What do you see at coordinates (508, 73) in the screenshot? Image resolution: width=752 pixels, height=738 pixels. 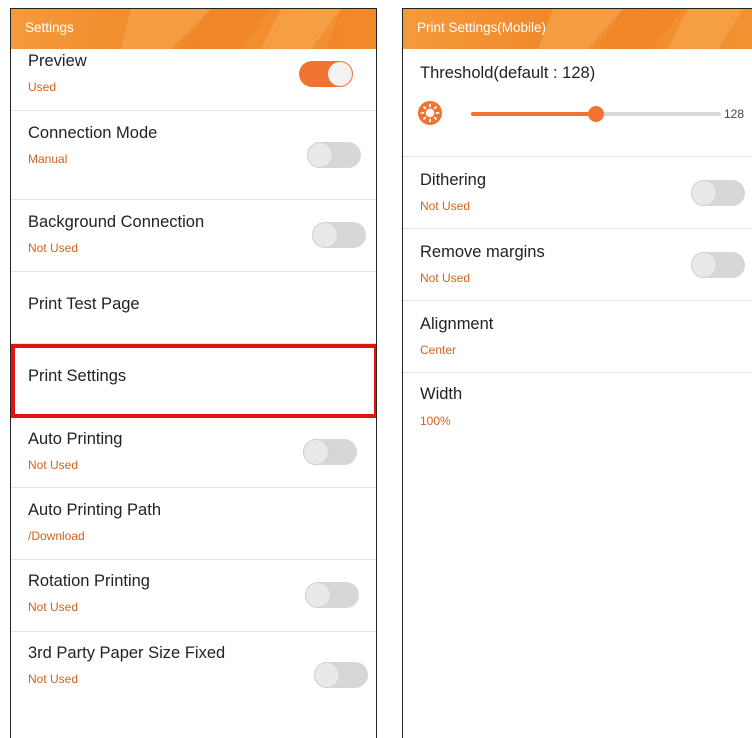 I see `threshold-label: Threshold(default : 128)` at bounding box center [508, 73].